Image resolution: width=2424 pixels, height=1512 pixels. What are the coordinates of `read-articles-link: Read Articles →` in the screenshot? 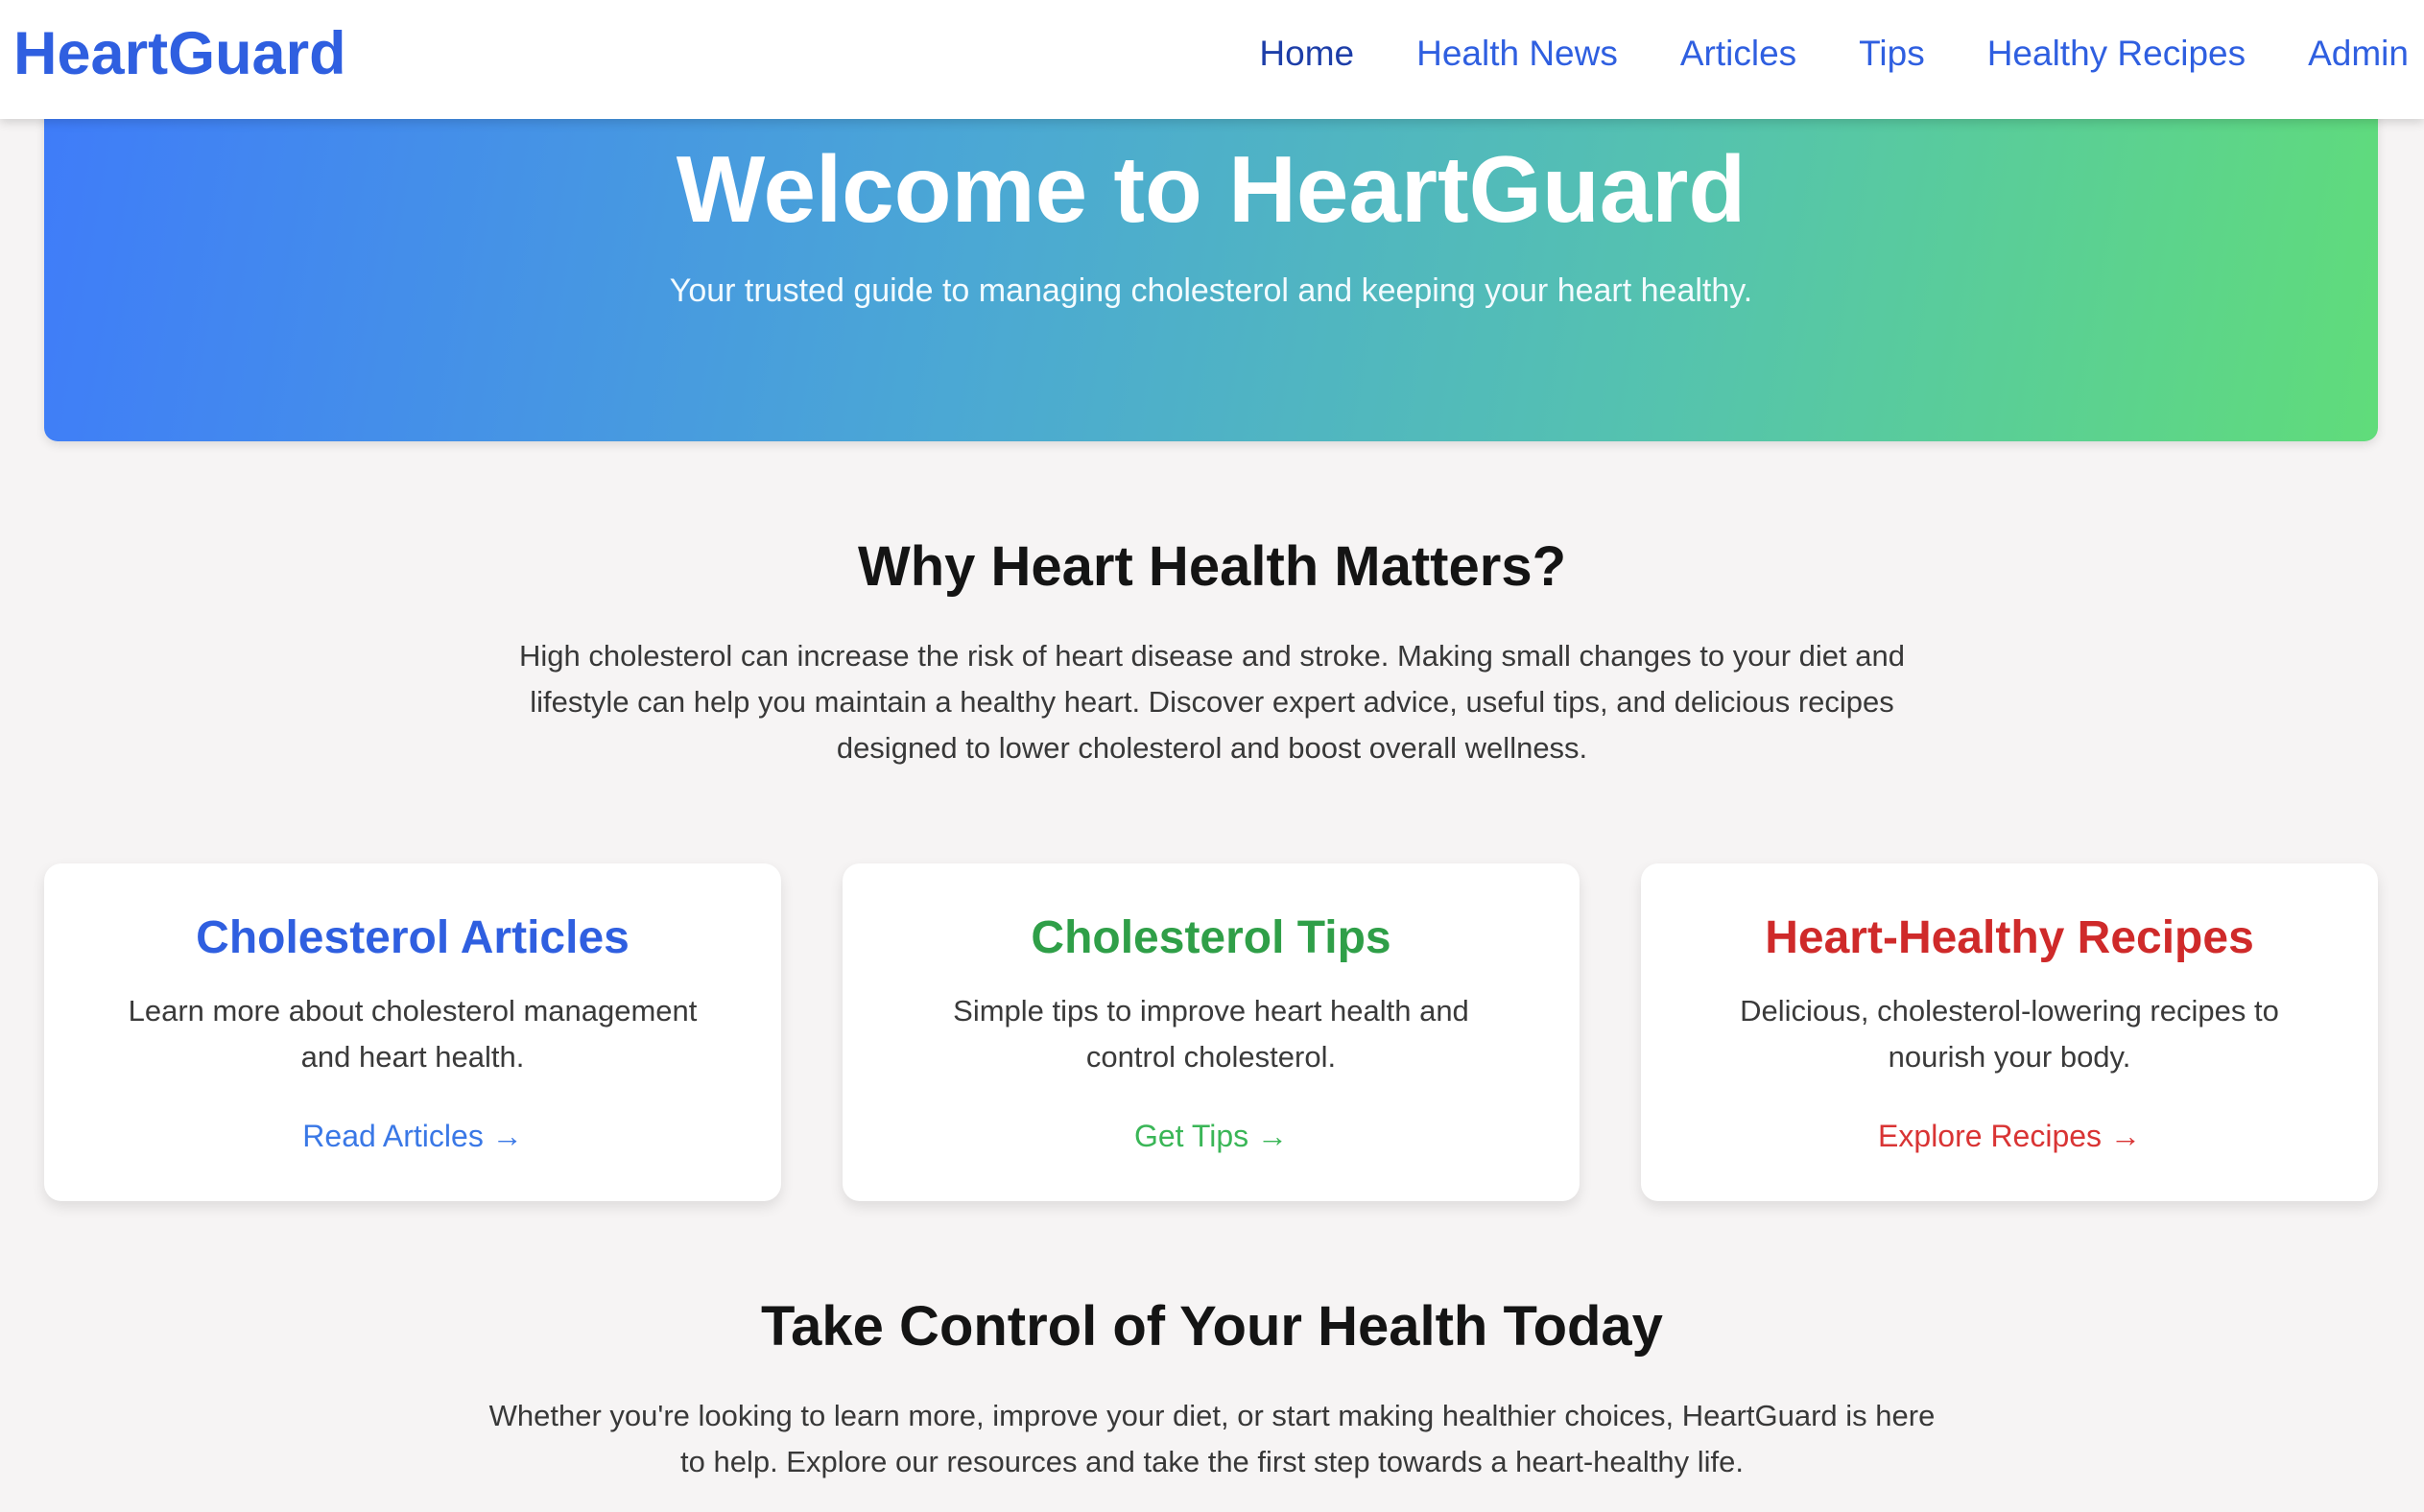 It's located at (412, 1136).